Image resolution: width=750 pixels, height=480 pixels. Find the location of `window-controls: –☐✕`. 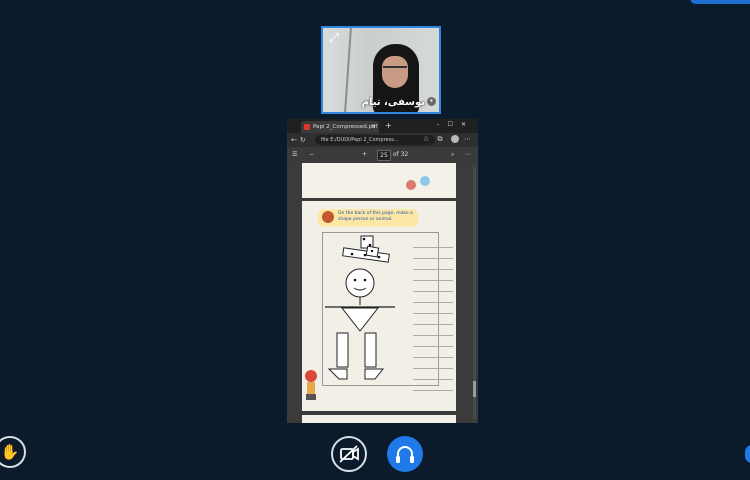

window-controls: –☐✕ is located at coordinates (455, 124).